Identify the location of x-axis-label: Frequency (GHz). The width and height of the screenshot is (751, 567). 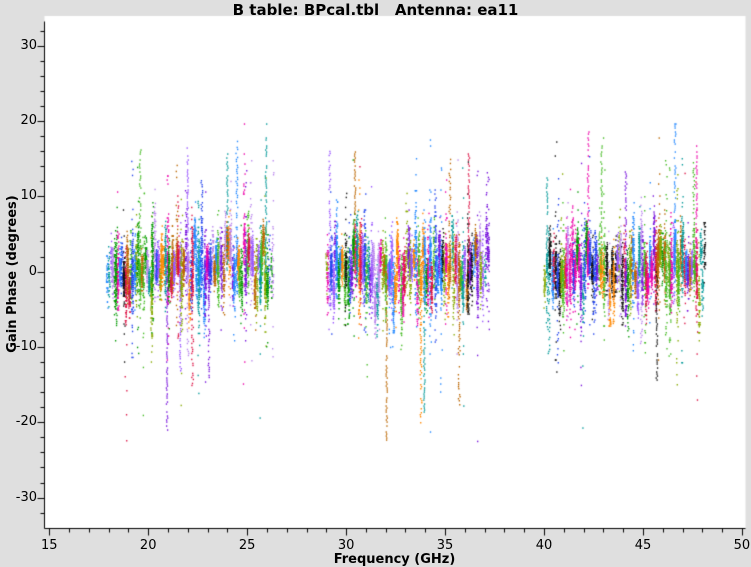
(394, 559).